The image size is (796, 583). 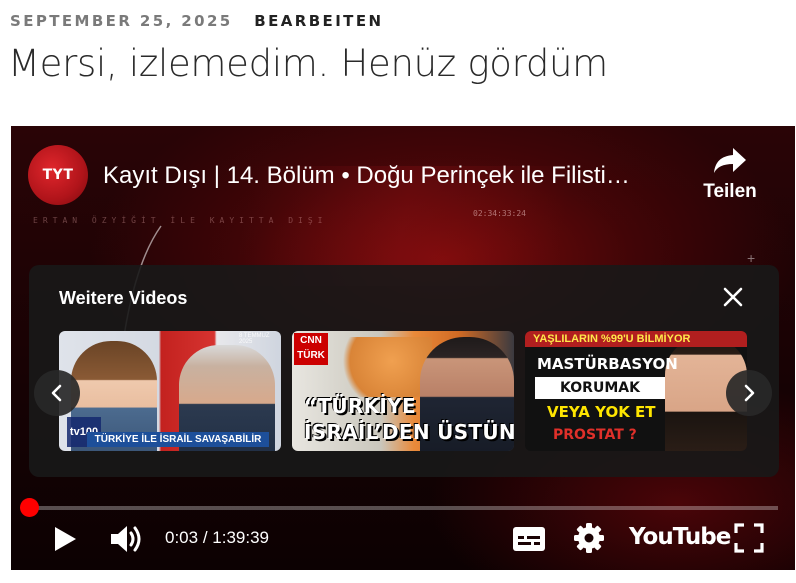 I want to click on chevron-right-icon, so click(x=749, y=393).